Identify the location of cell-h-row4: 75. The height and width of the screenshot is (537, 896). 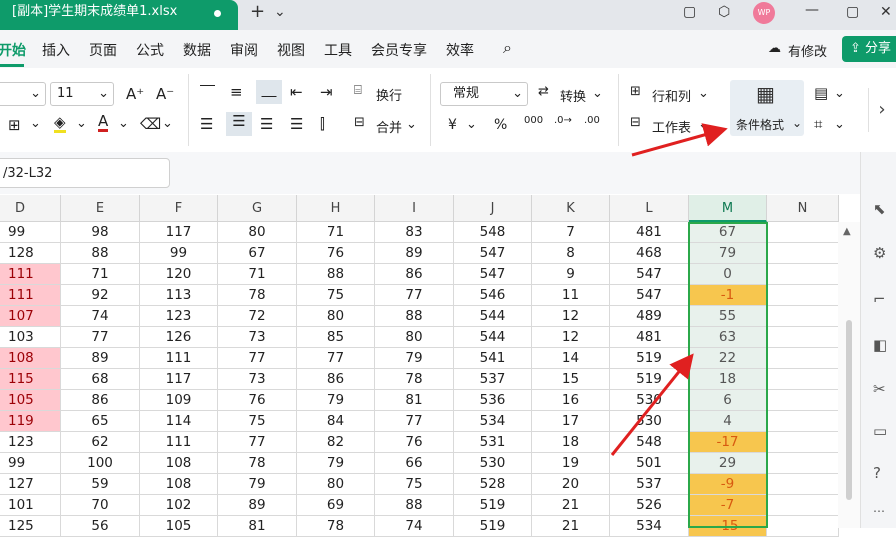
(336, 295).